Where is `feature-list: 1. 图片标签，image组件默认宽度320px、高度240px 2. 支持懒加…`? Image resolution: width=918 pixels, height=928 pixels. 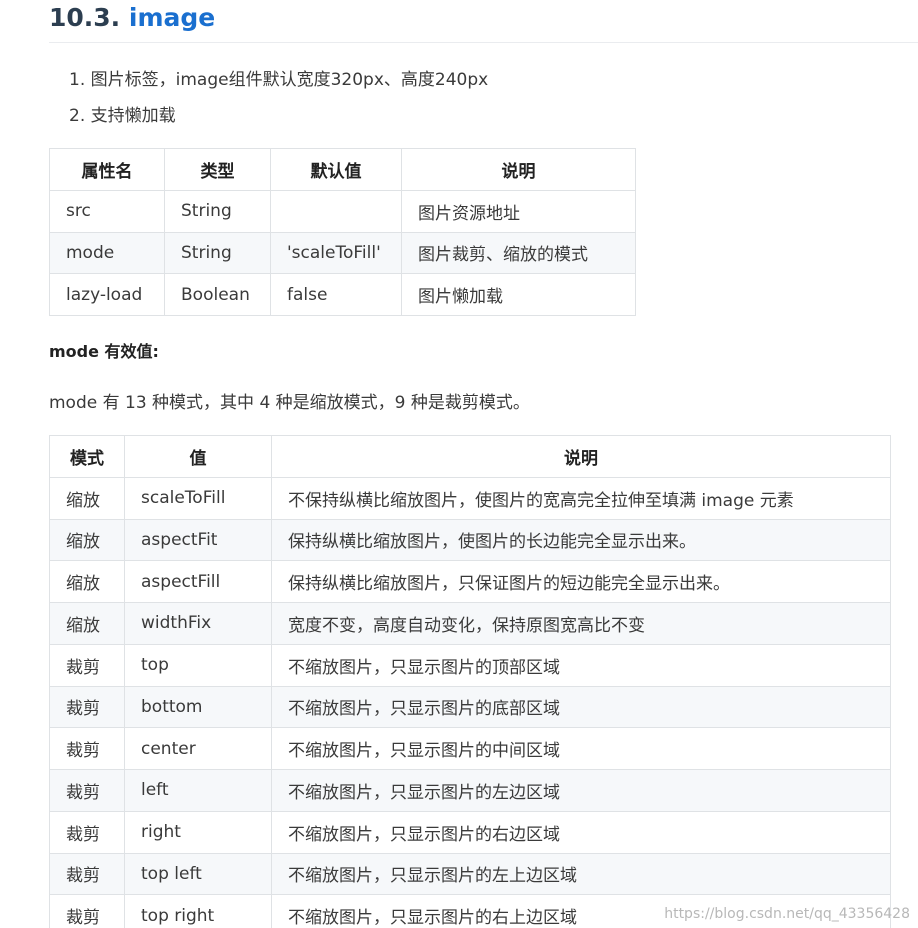 feature-list: 1. 图片标签，image组件默认宽度320px、高度240px 2. 支持懒加… is located at coordinates (278, 100).